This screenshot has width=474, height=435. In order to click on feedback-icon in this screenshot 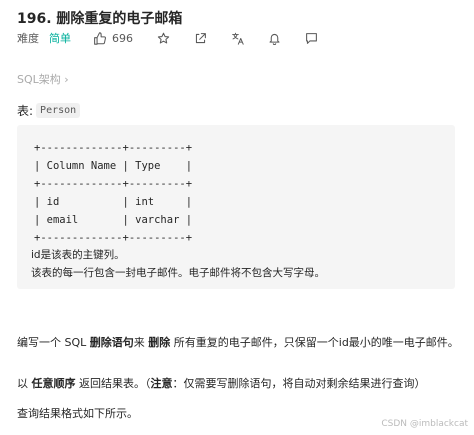, I will do `click(311, 38)`.